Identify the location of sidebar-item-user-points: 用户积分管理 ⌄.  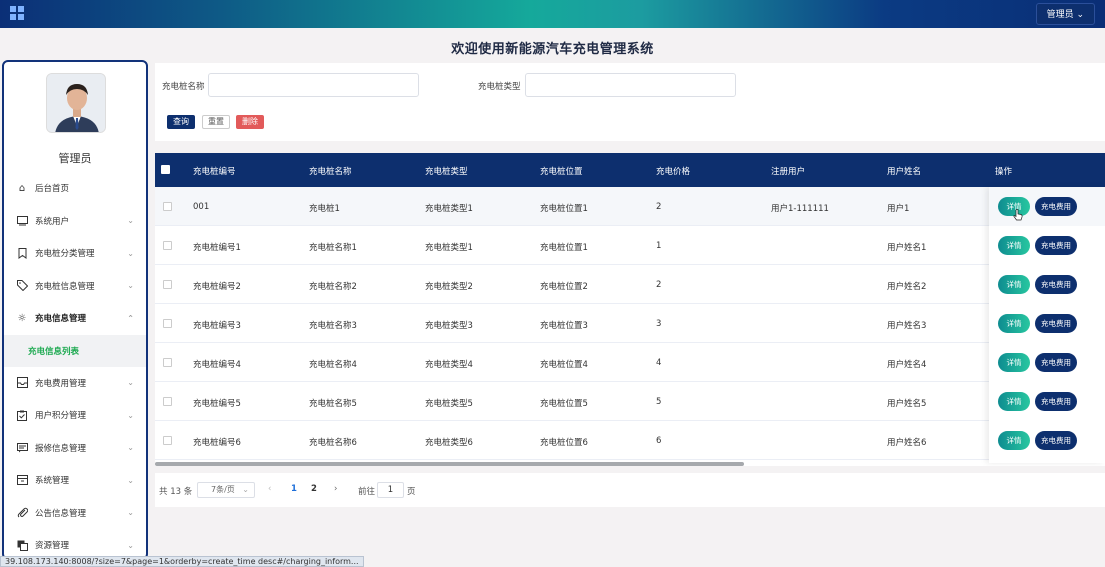
(75, 415).